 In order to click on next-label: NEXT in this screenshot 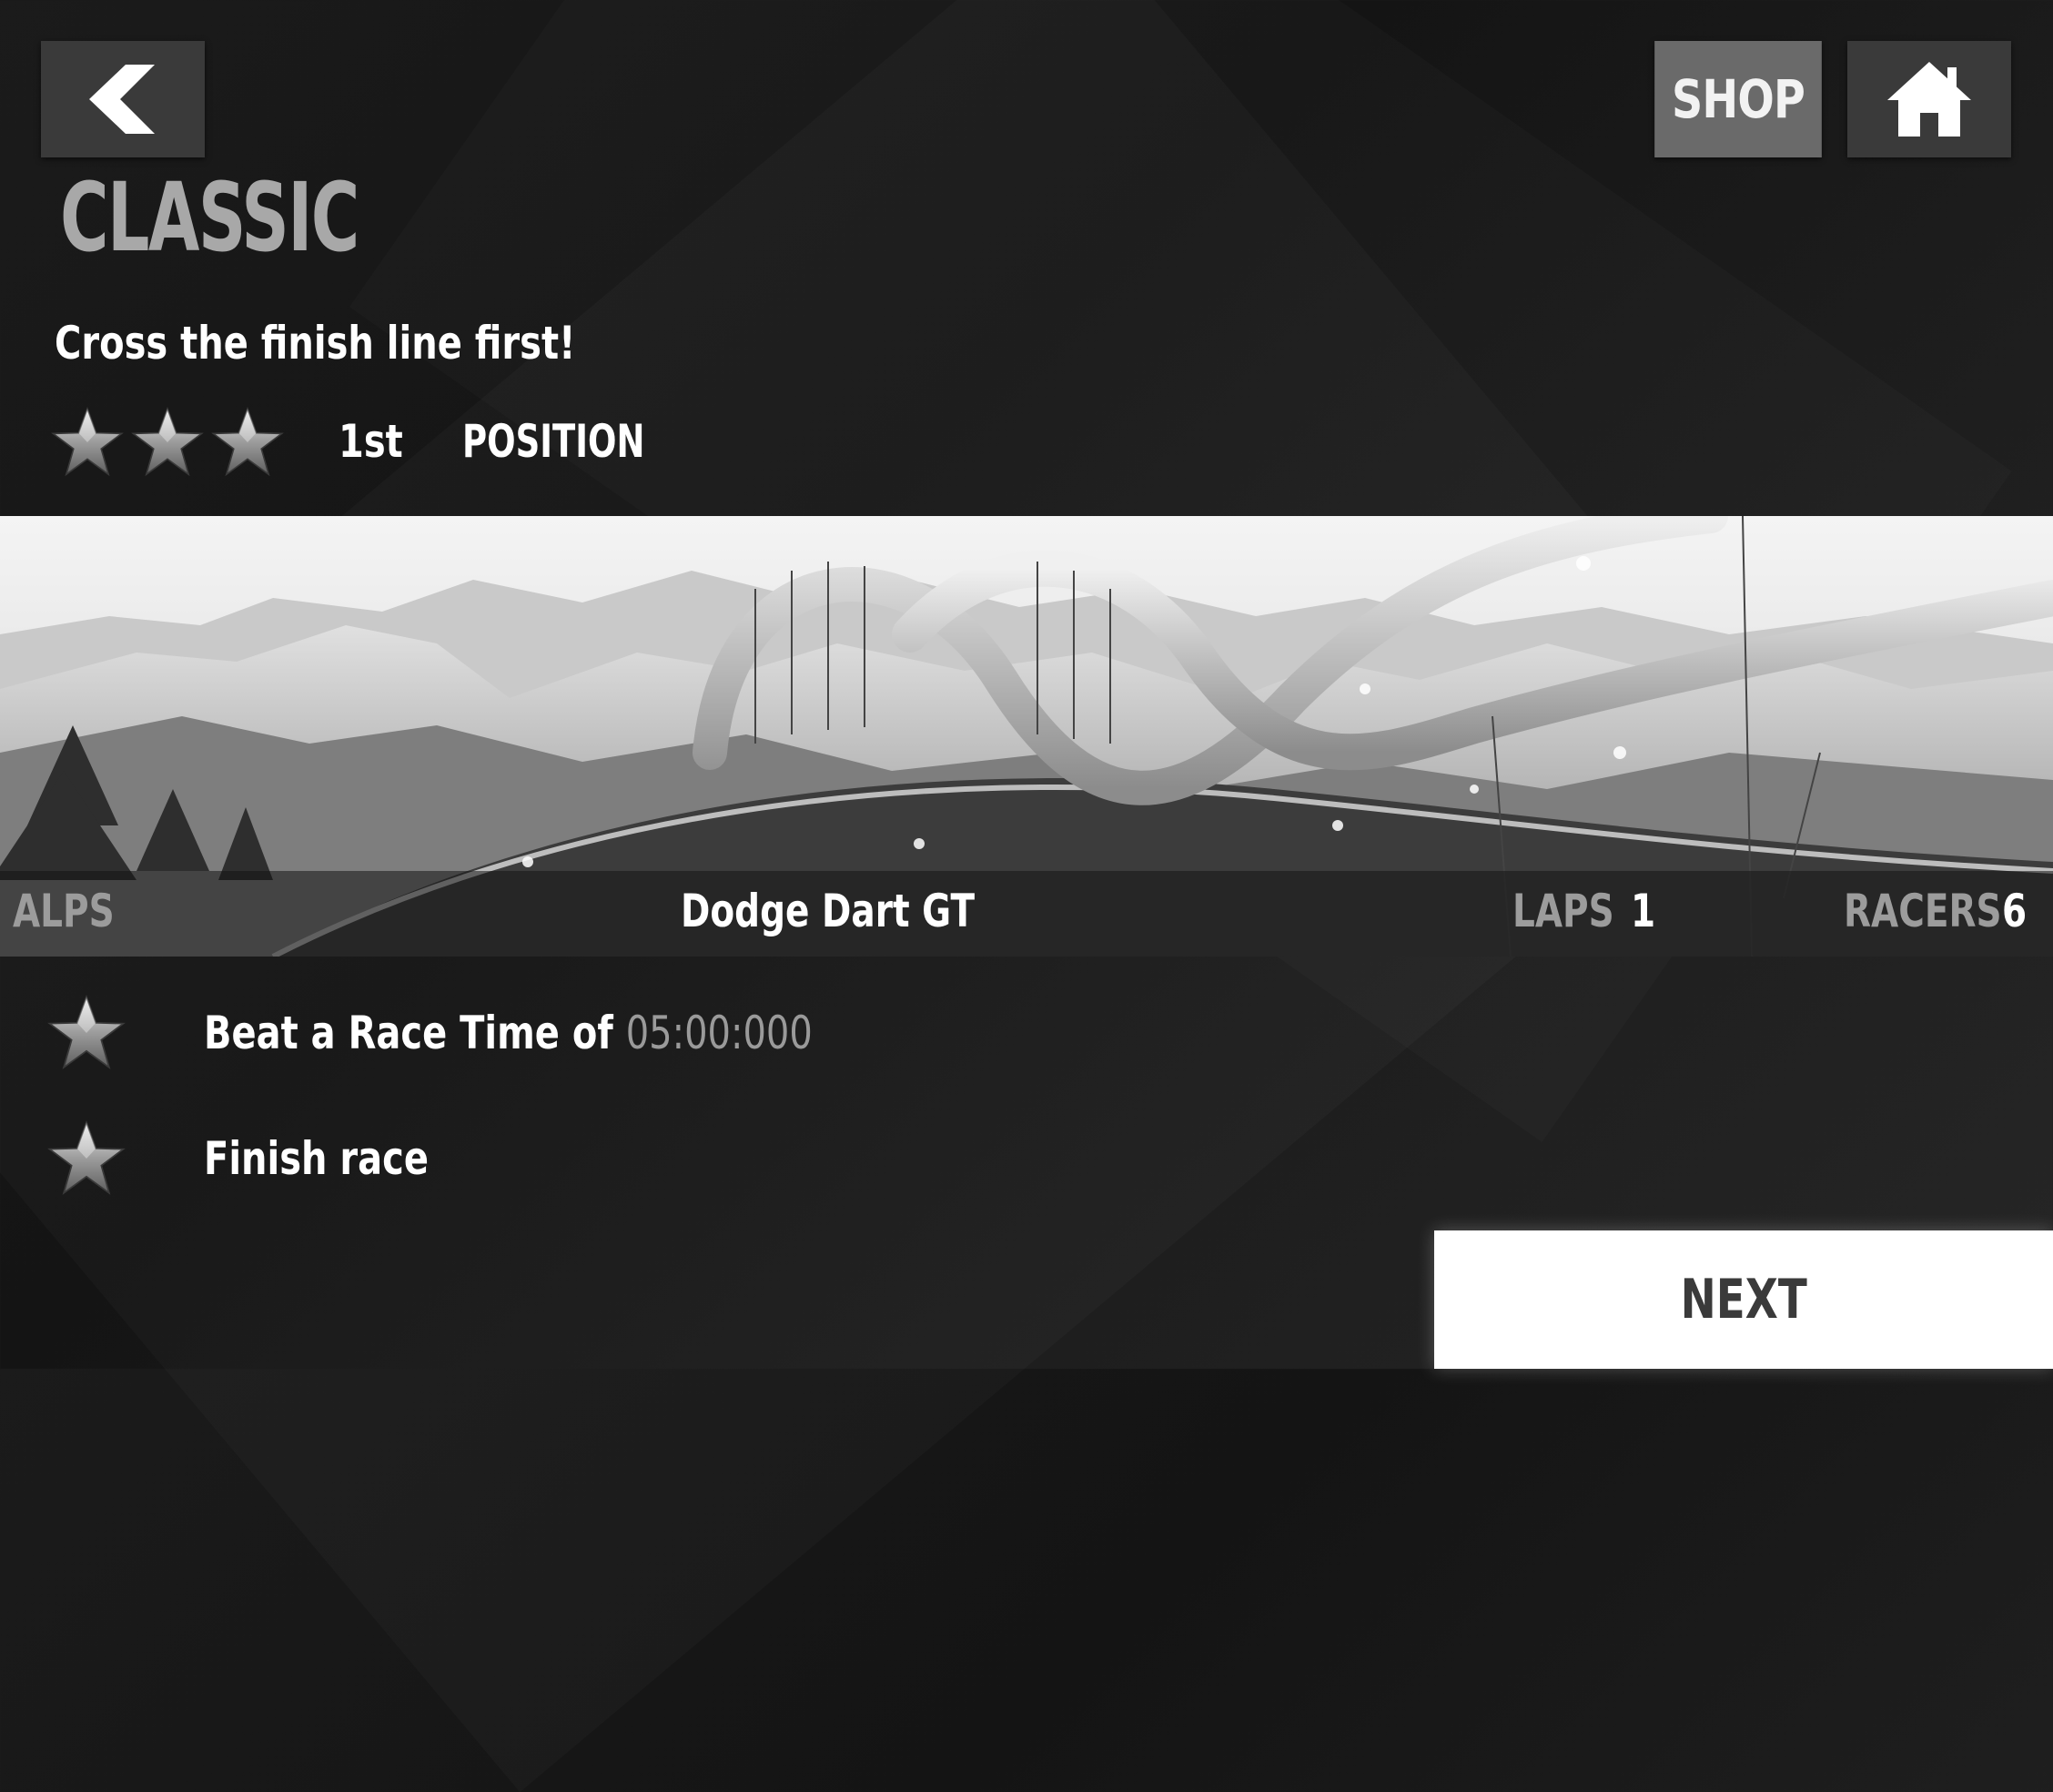, I will do `click(1743, 1299)`.